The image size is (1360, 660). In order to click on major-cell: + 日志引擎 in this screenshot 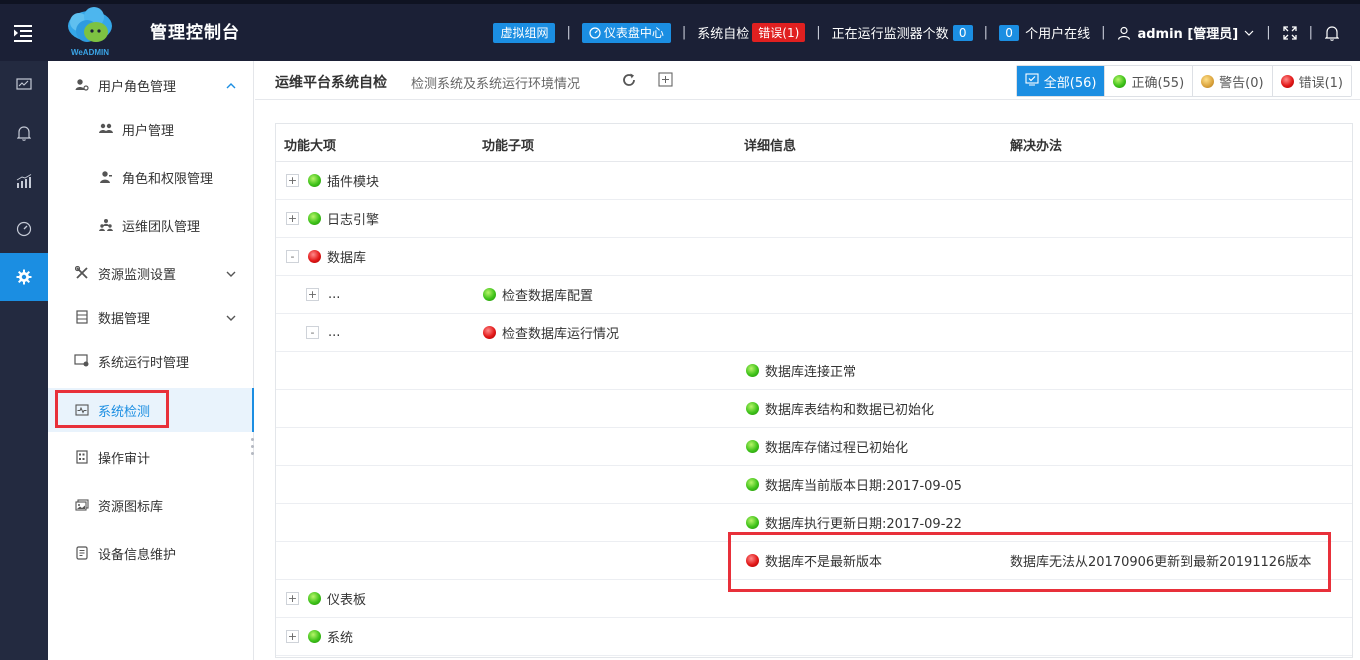, I will do `click(332, 218)`.